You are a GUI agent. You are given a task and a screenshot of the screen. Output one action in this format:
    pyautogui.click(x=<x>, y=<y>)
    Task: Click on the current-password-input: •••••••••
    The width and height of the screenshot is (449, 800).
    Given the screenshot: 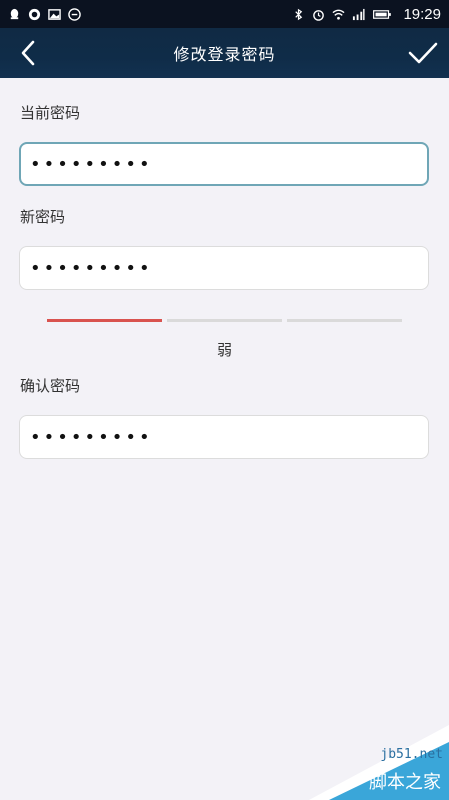 What is the action you would take?
    pyautogui.click(x=224, y=164)
    